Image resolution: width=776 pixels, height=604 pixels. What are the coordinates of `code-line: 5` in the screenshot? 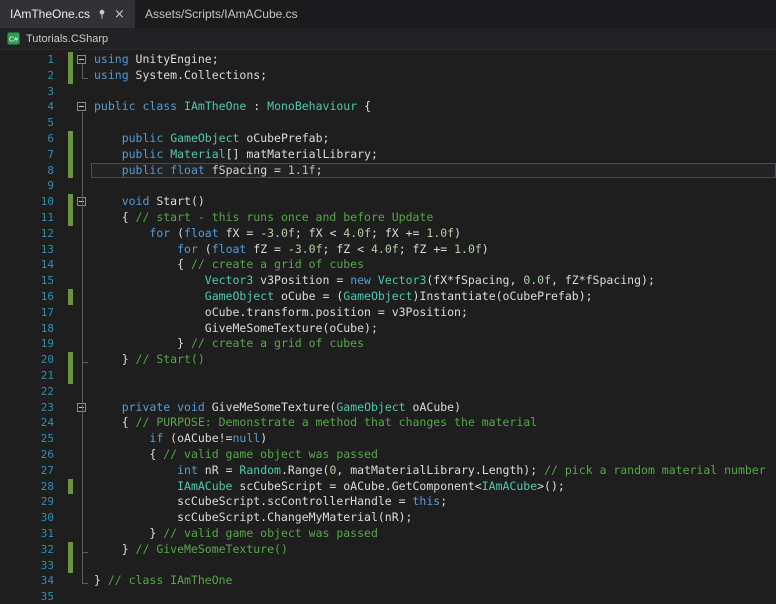 It's located at (388, 123).